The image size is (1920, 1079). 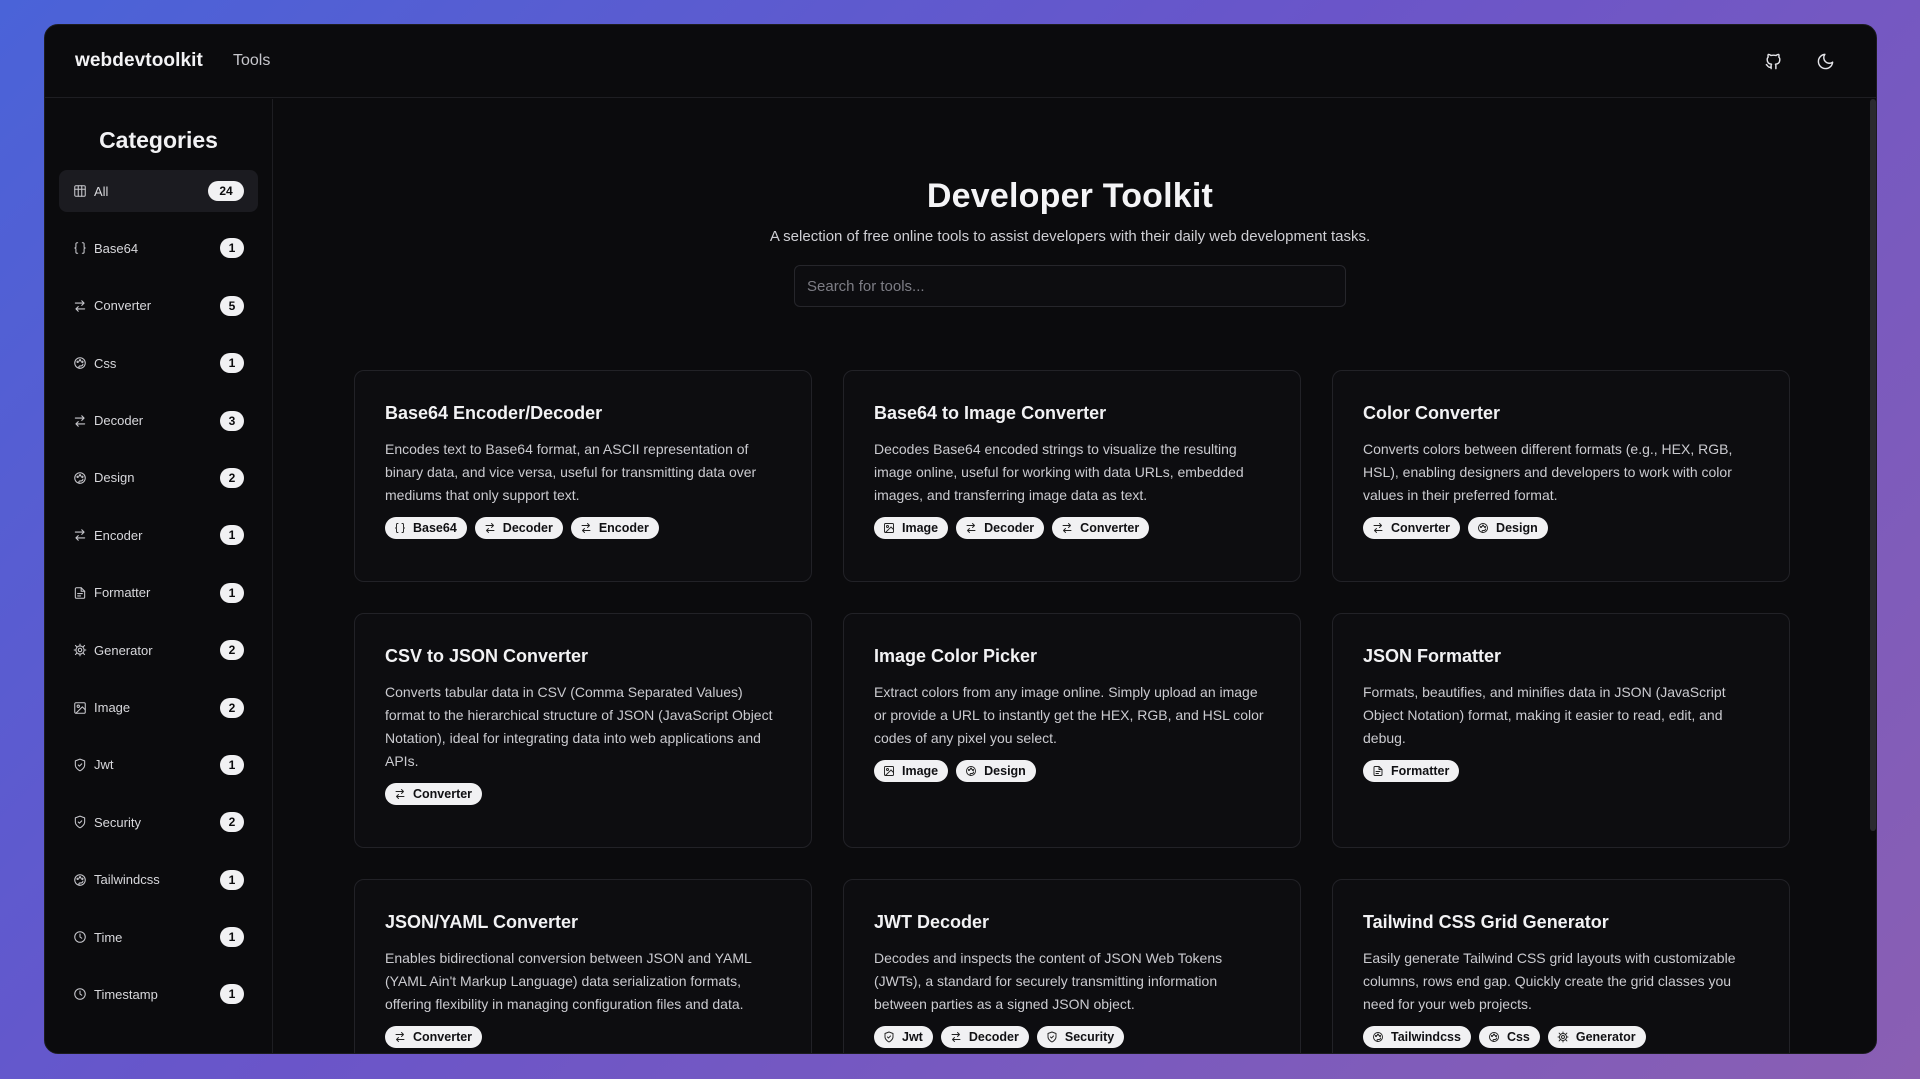 I want to click on tool-card-title: Color Converter, so click(x=1561, y=413).